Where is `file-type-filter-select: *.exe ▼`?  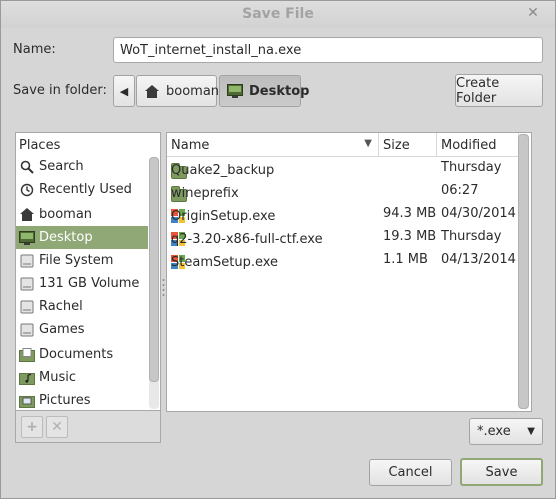 file-type-filter-select: *.exe ▼ is located at coordinates (506, 431).